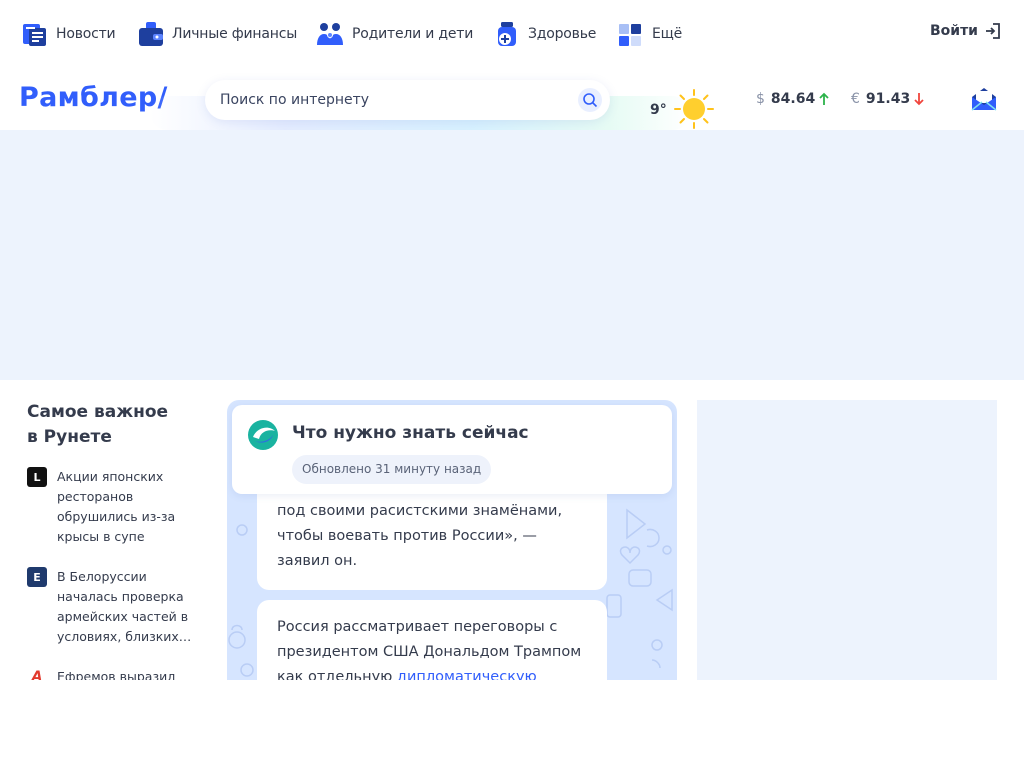 The width and height of the screenshot is (1024, 768). What do you see at coordinates (395, 100) in the screenshot?
I see `search-input` at bounding box center [395, 100].